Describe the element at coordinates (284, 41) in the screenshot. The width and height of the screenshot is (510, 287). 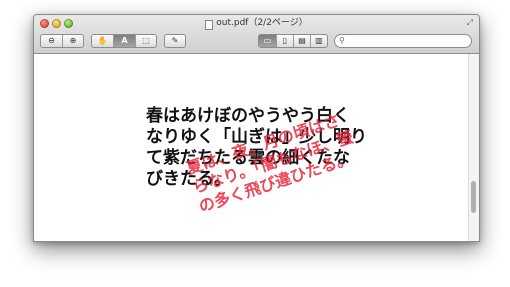
I see `two-page-icon: ▯` at that location.